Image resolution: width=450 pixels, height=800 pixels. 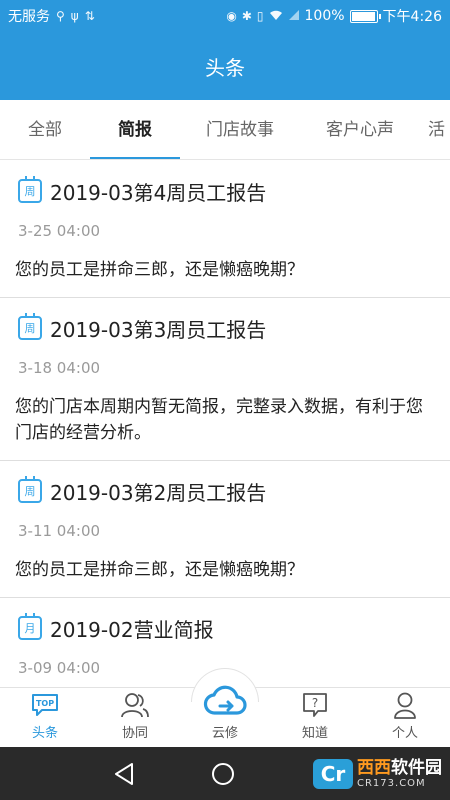 I want to click on location-icon: ◉, so click(x=231, y=16).